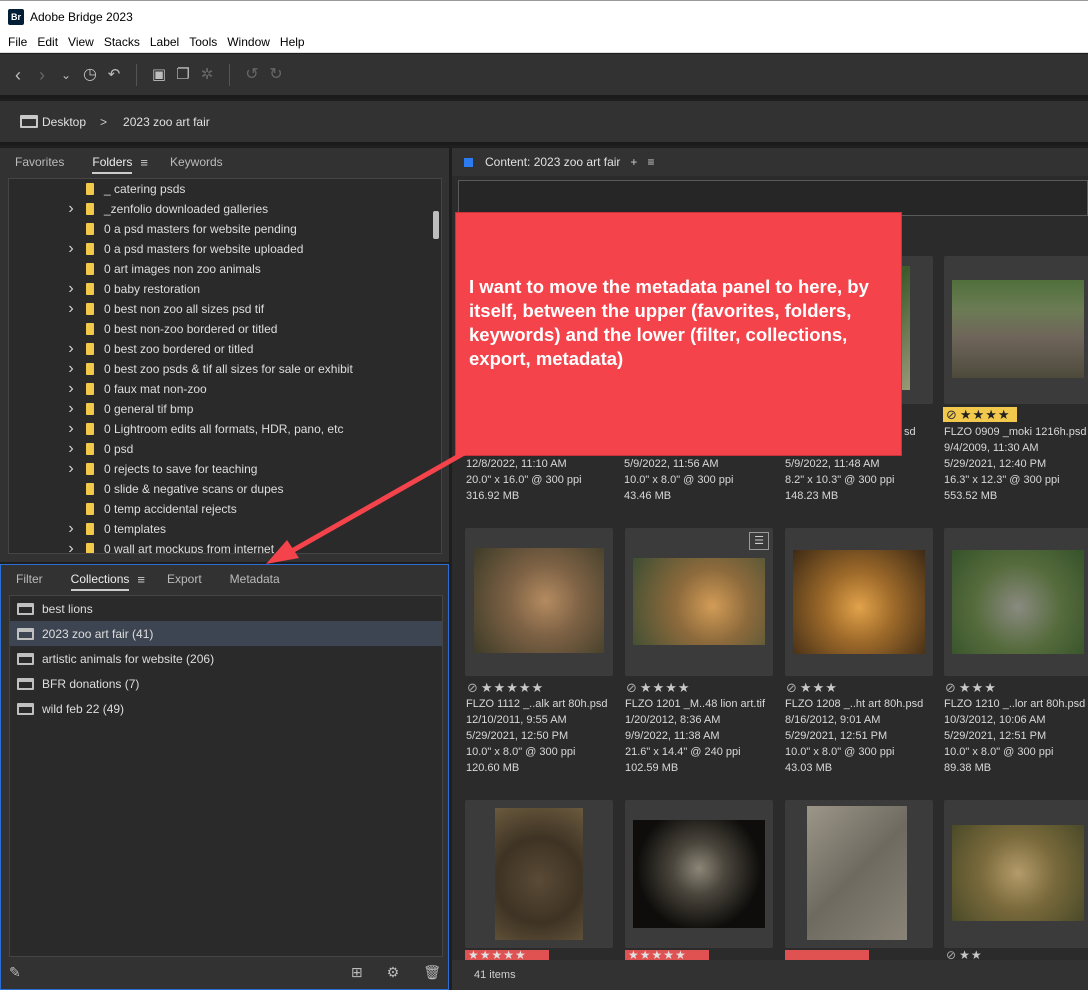  What do you see at coordinates (166, 122) in the screenshot?
I see `path-current: 2023 zoo art fair` at bounding box center [166, 122].